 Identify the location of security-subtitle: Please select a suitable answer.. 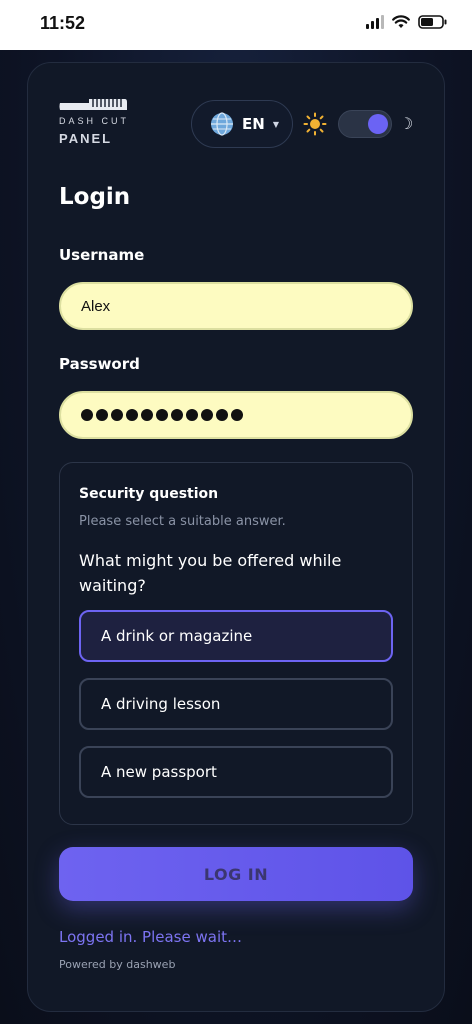
(182, 521).